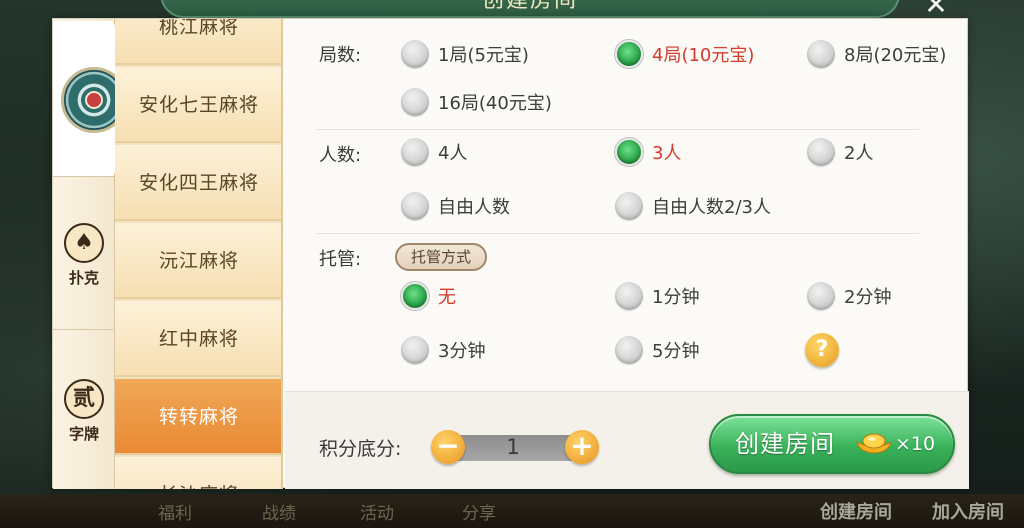  I want to click on trustee-option-2min: 2分钟, so click(849, 296).